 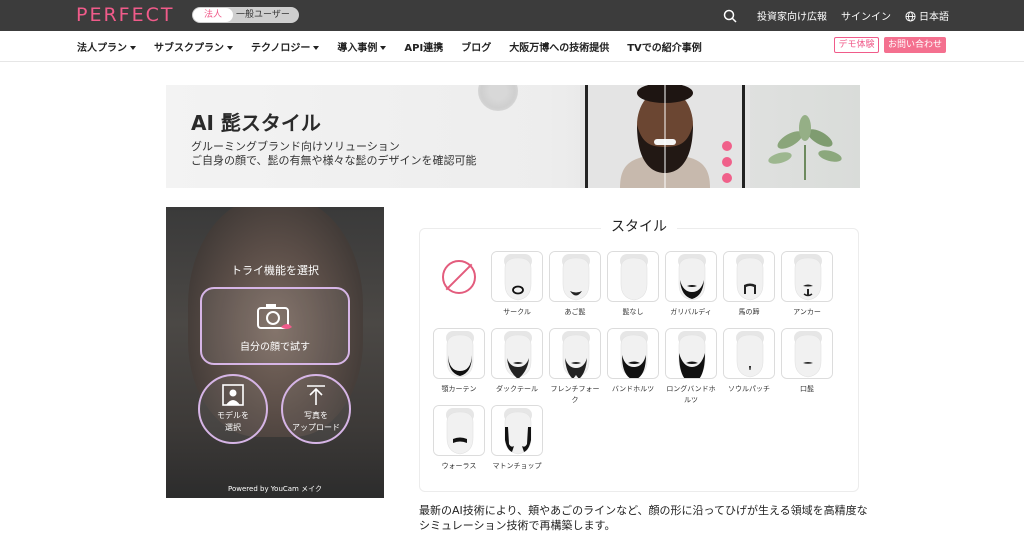 I want to click on style-option: ソウルパッチ, so click(x=749, y=361).